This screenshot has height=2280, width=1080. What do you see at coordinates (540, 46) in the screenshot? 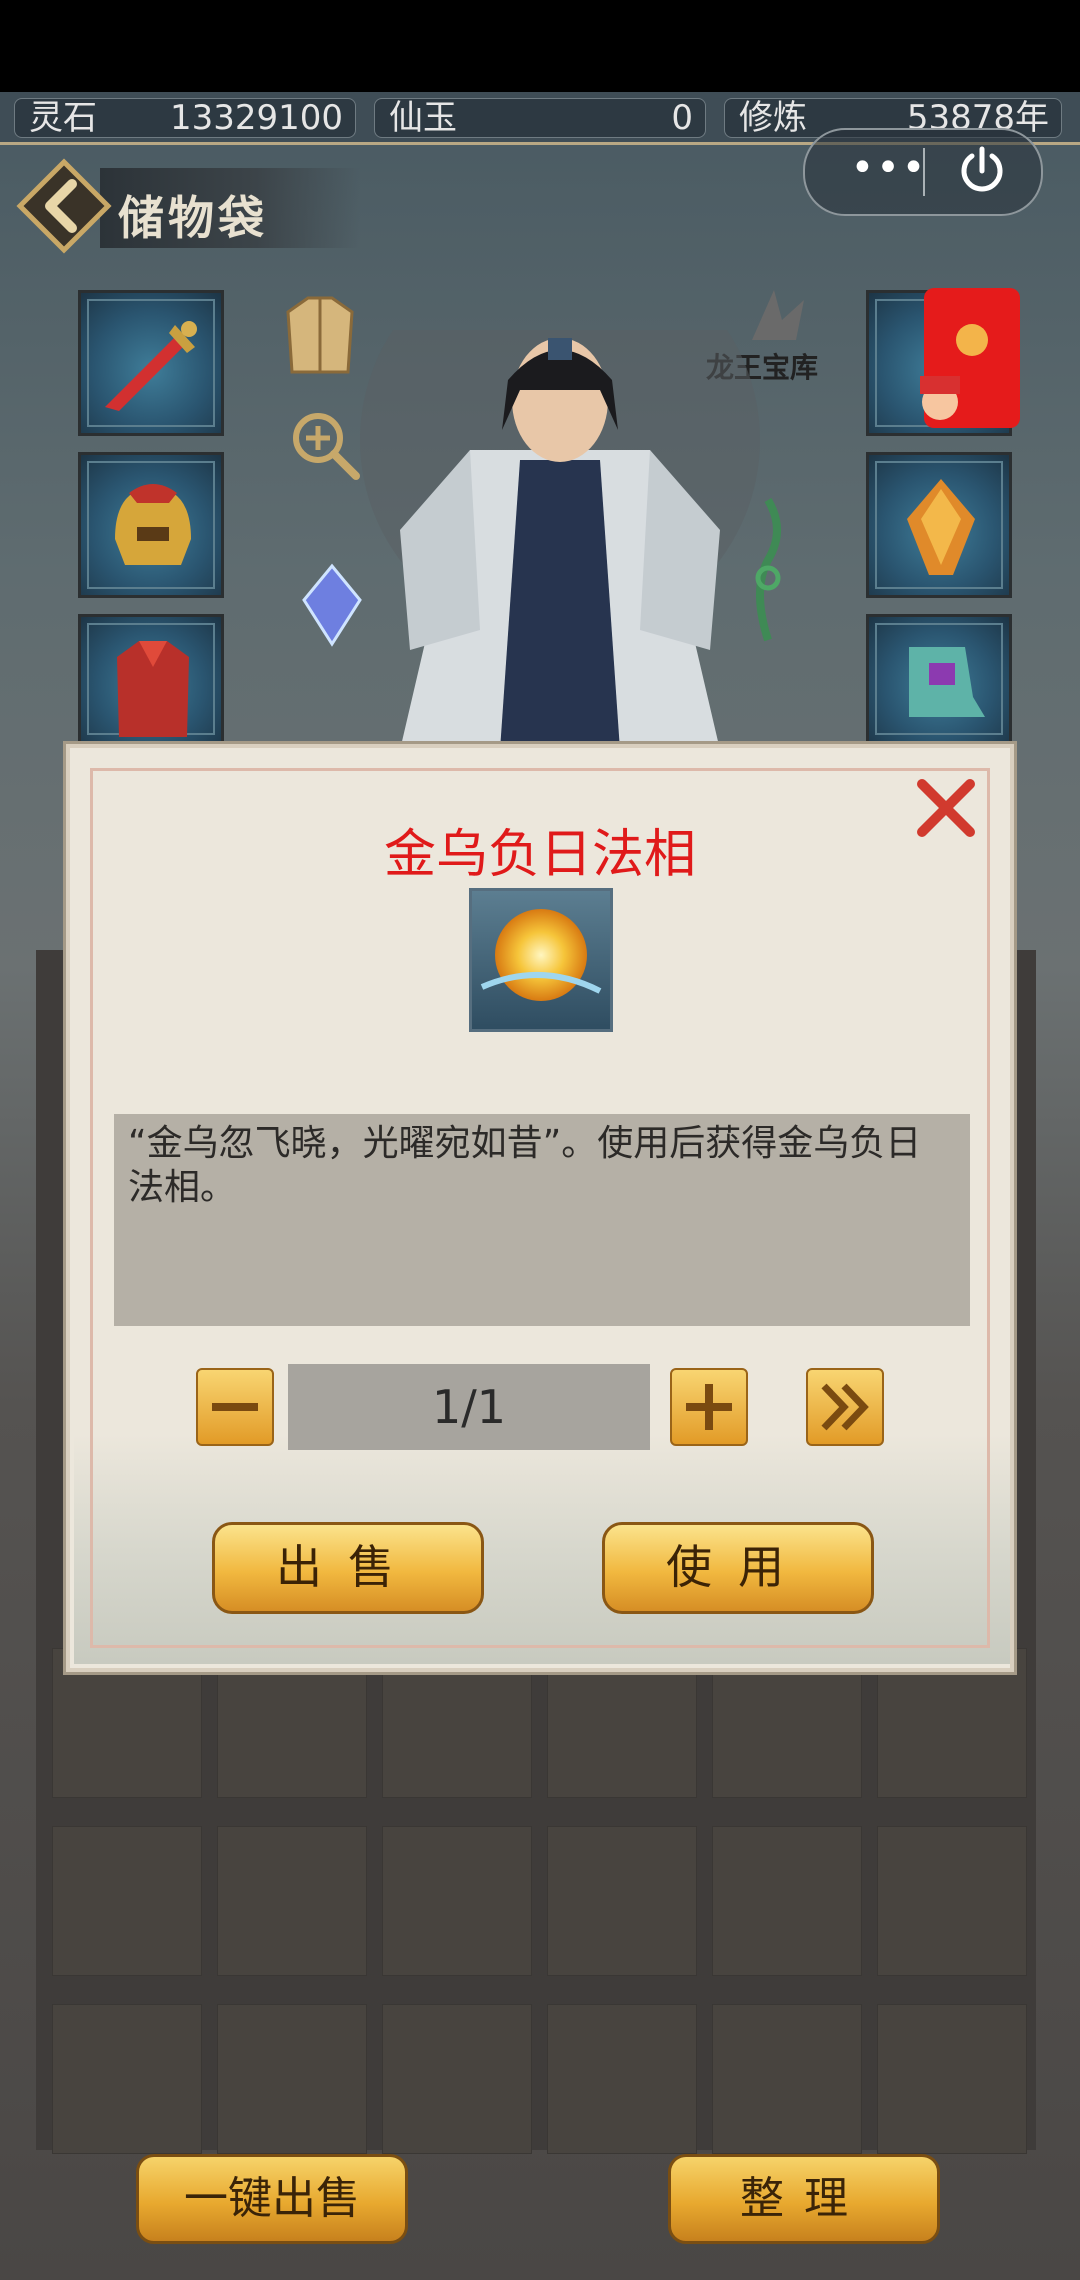
I see `status-bar` at bounding box center [540, 46].